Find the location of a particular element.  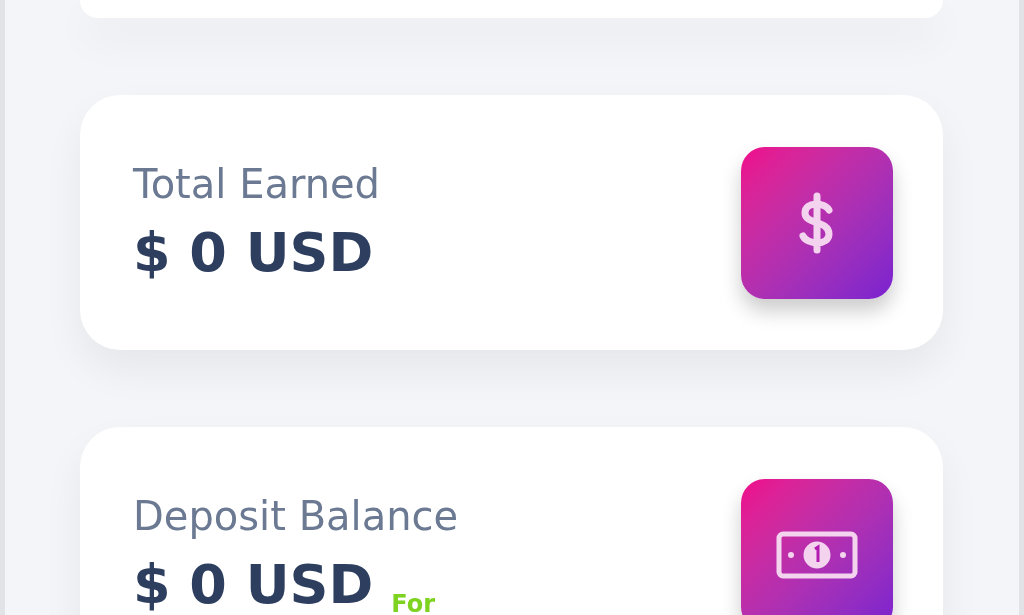

stat-label: Total Earned is located at coordinates (256, 184).